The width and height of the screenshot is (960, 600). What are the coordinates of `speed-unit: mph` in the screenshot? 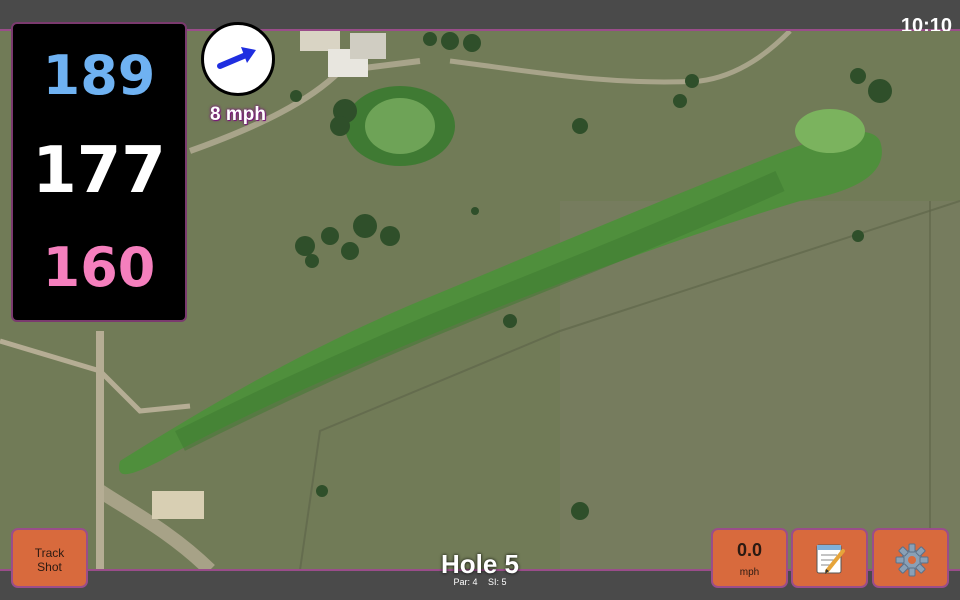 It's located at (749, 572).